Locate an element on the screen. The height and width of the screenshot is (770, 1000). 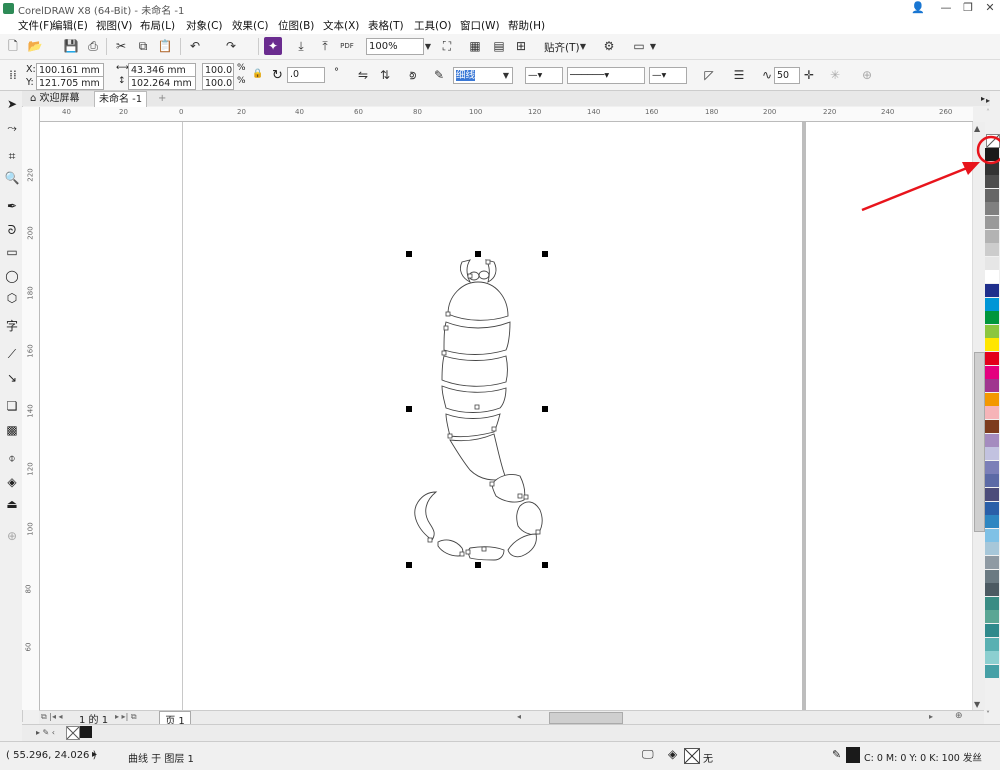
smoothness-slider-icon: ✛ is located at coordinates (809, 75).